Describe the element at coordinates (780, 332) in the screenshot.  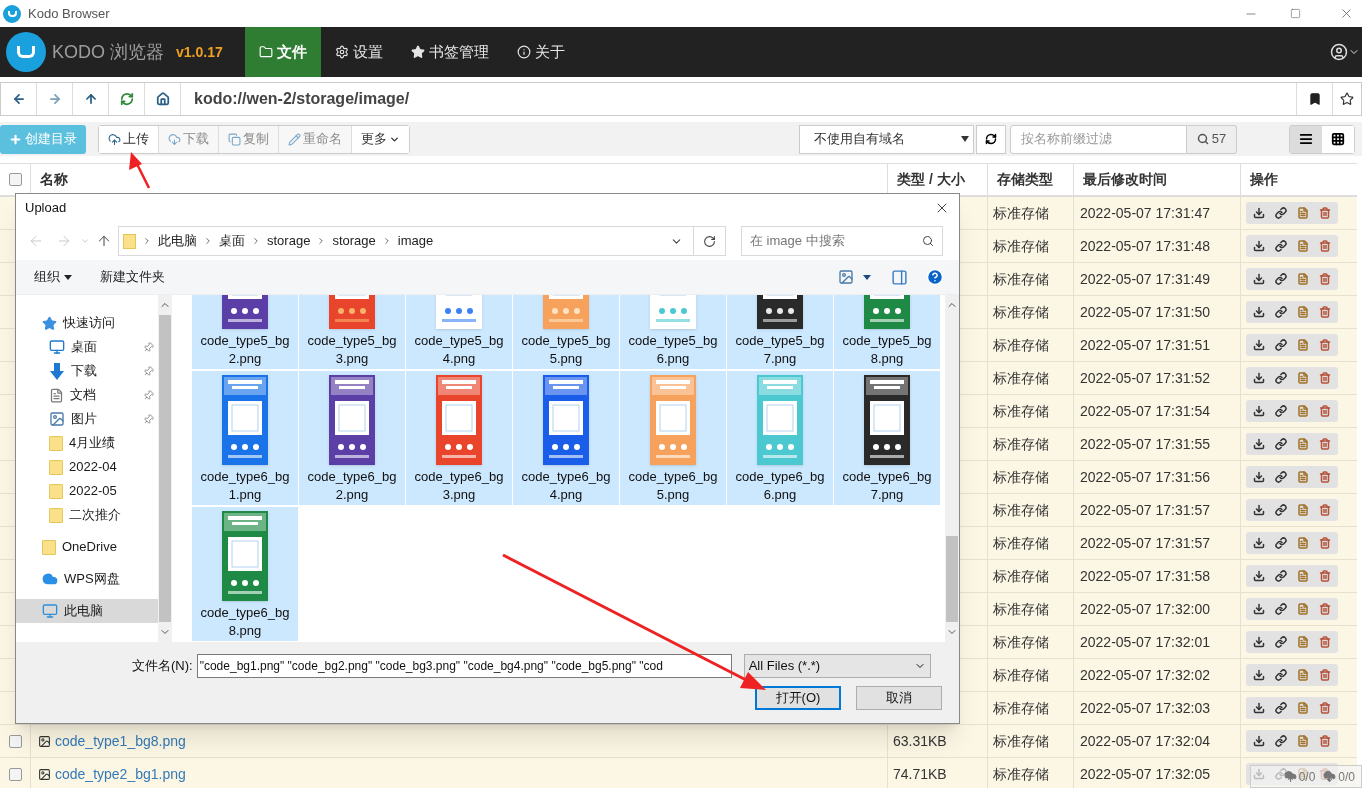
I see `file-item: code_type5_bg7.png` at that location.